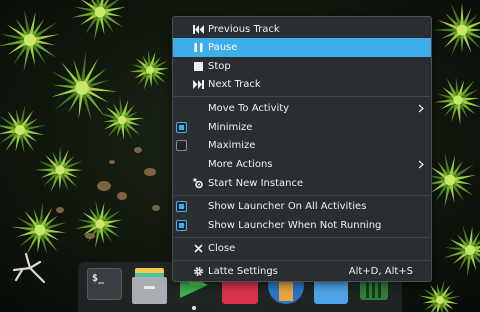 The width and height of the screenshot is (480, 312). Describe the element at coordinates (232, 145) in the screenshot. I see `menu-item-label: Maximize` at that location.